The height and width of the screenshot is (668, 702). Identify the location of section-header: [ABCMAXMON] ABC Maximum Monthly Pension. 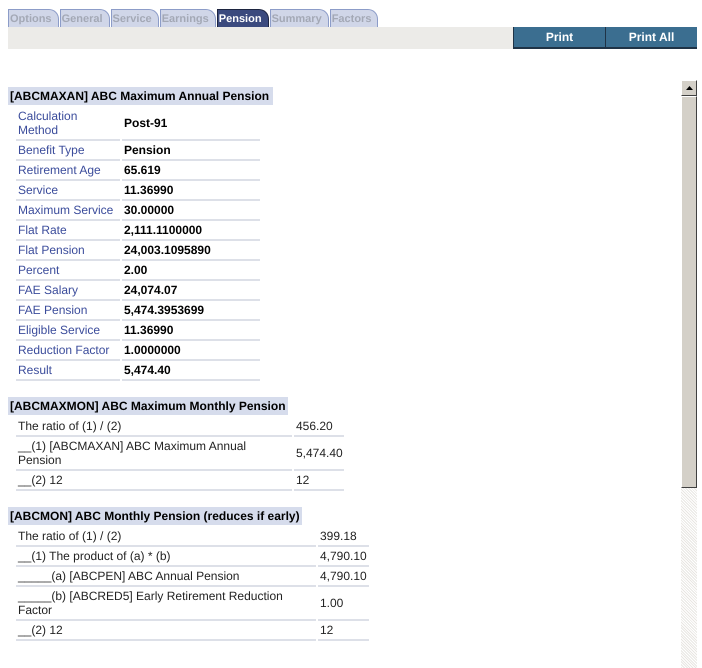
(148, 406).